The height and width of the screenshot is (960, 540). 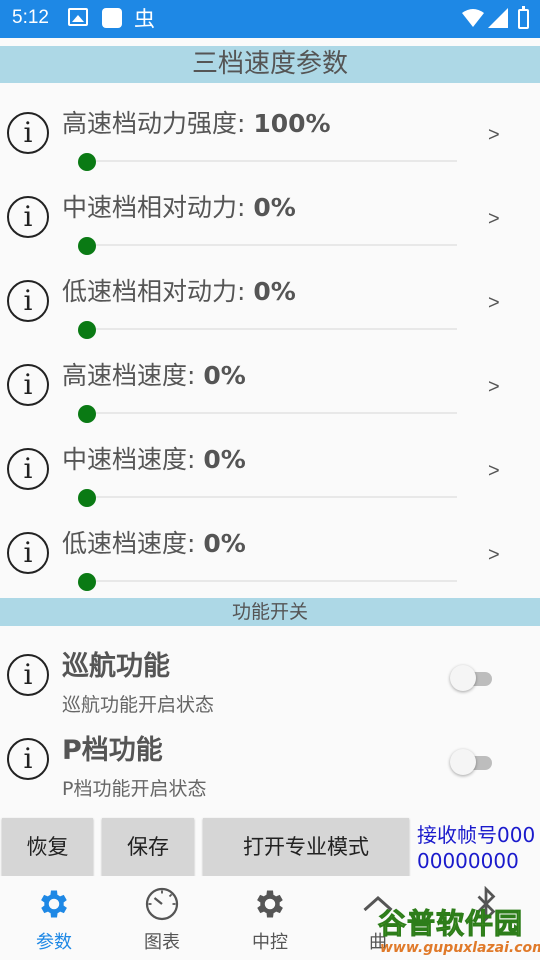 What do you see at coordinates (270, 468) in the screenshot?
I see `param-row-mid-speed: i 中速档速度: 0% >` at bounding box center [270, 468].